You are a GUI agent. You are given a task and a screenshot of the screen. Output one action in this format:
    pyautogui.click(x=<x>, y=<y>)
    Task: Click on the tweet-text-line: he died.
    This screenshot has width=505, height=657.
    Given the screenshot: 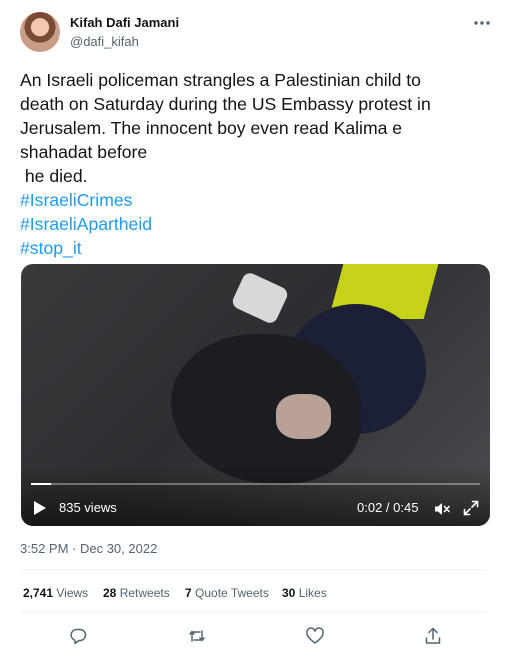 What is the action you would take?
    pyautogui.click(x=54, y=176)
    